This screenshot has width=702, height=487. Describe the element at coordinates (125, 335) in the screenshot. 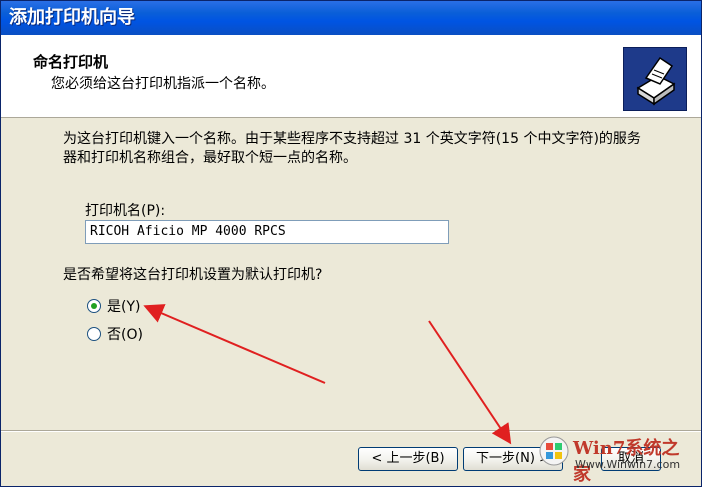

I see `radio-no-label: 否(O)` at that location.